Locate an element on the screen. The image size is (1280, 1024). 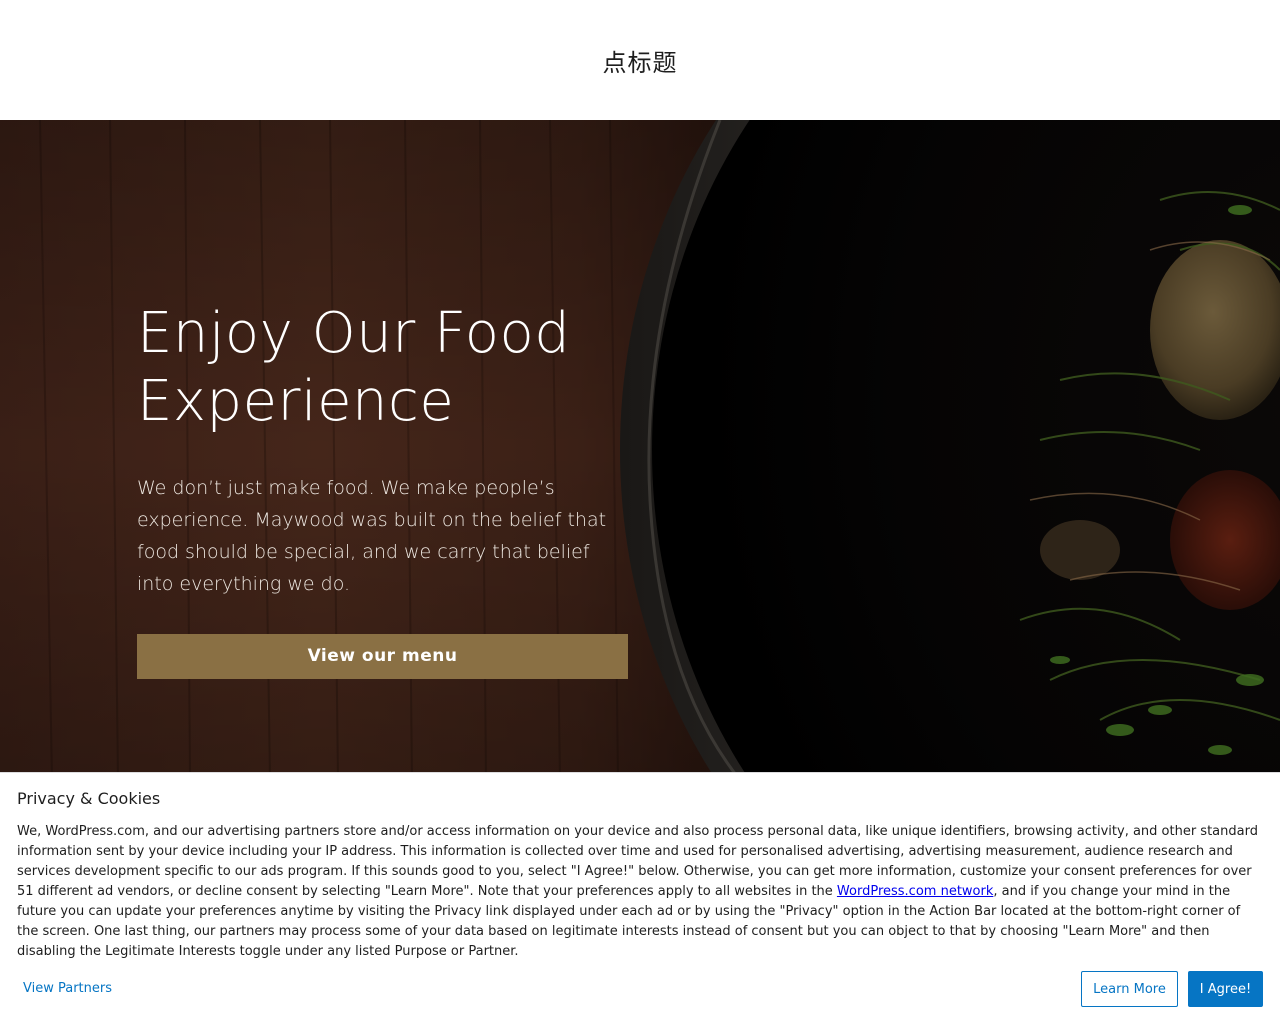
site-header: 点标题 is located at coordinates (640, 60).